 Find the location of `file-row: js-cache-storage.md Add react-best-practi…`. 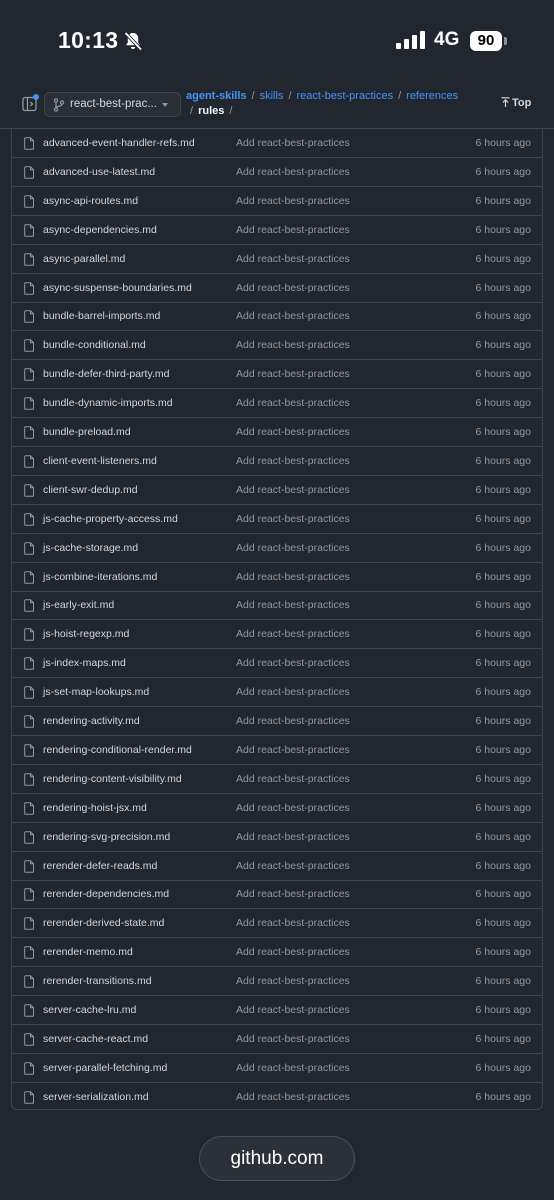

file-row: js-cache-storage.md Add react-best-practi… is located at coordinates (277, 548).